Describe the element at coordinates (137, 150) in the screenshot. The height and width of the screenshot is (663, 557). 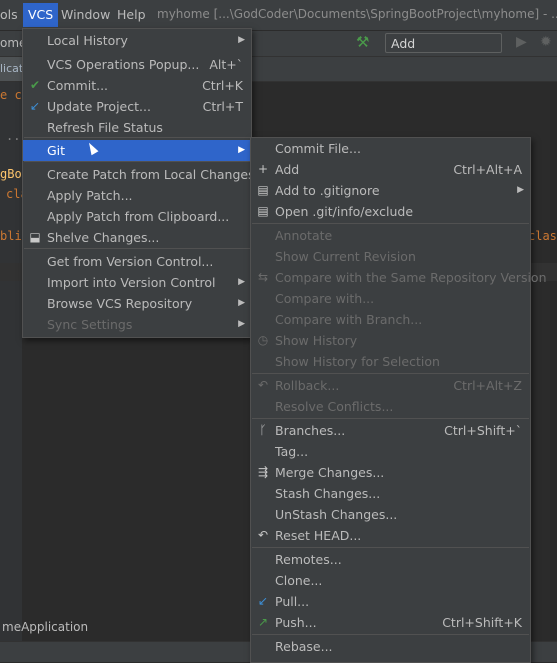
I see `vcs-menu-item-git: Git ▶` at that location.